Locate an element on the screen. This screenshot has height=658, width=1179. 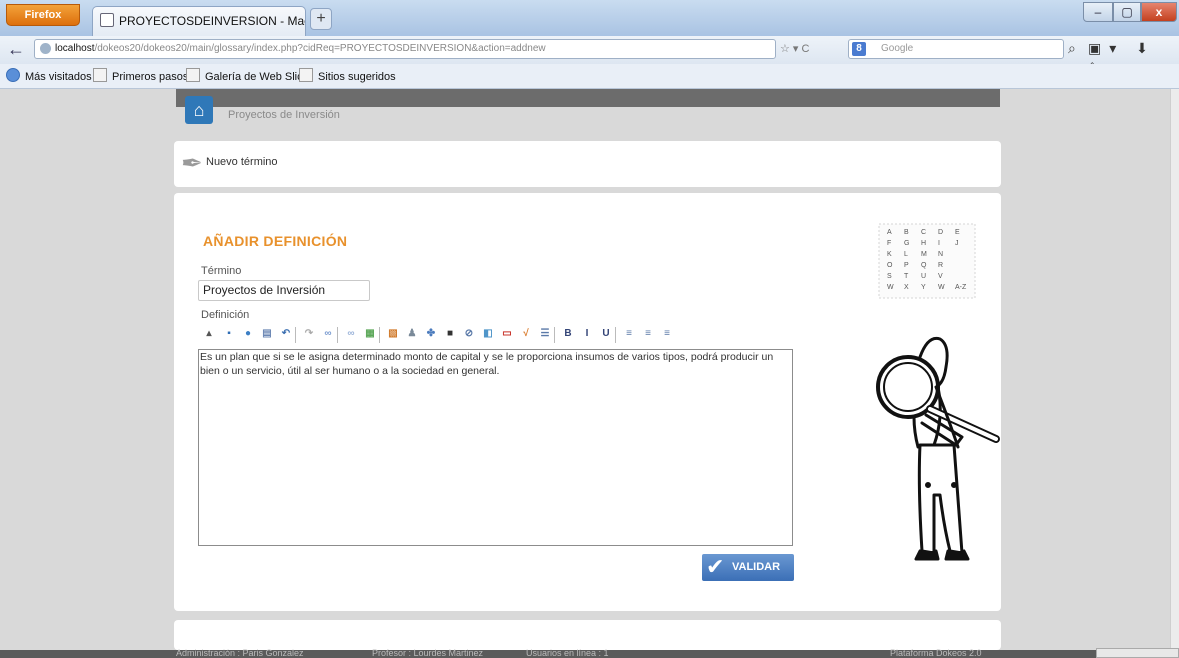
search-icon: ⌕ is located at coordinates (1072, 48).